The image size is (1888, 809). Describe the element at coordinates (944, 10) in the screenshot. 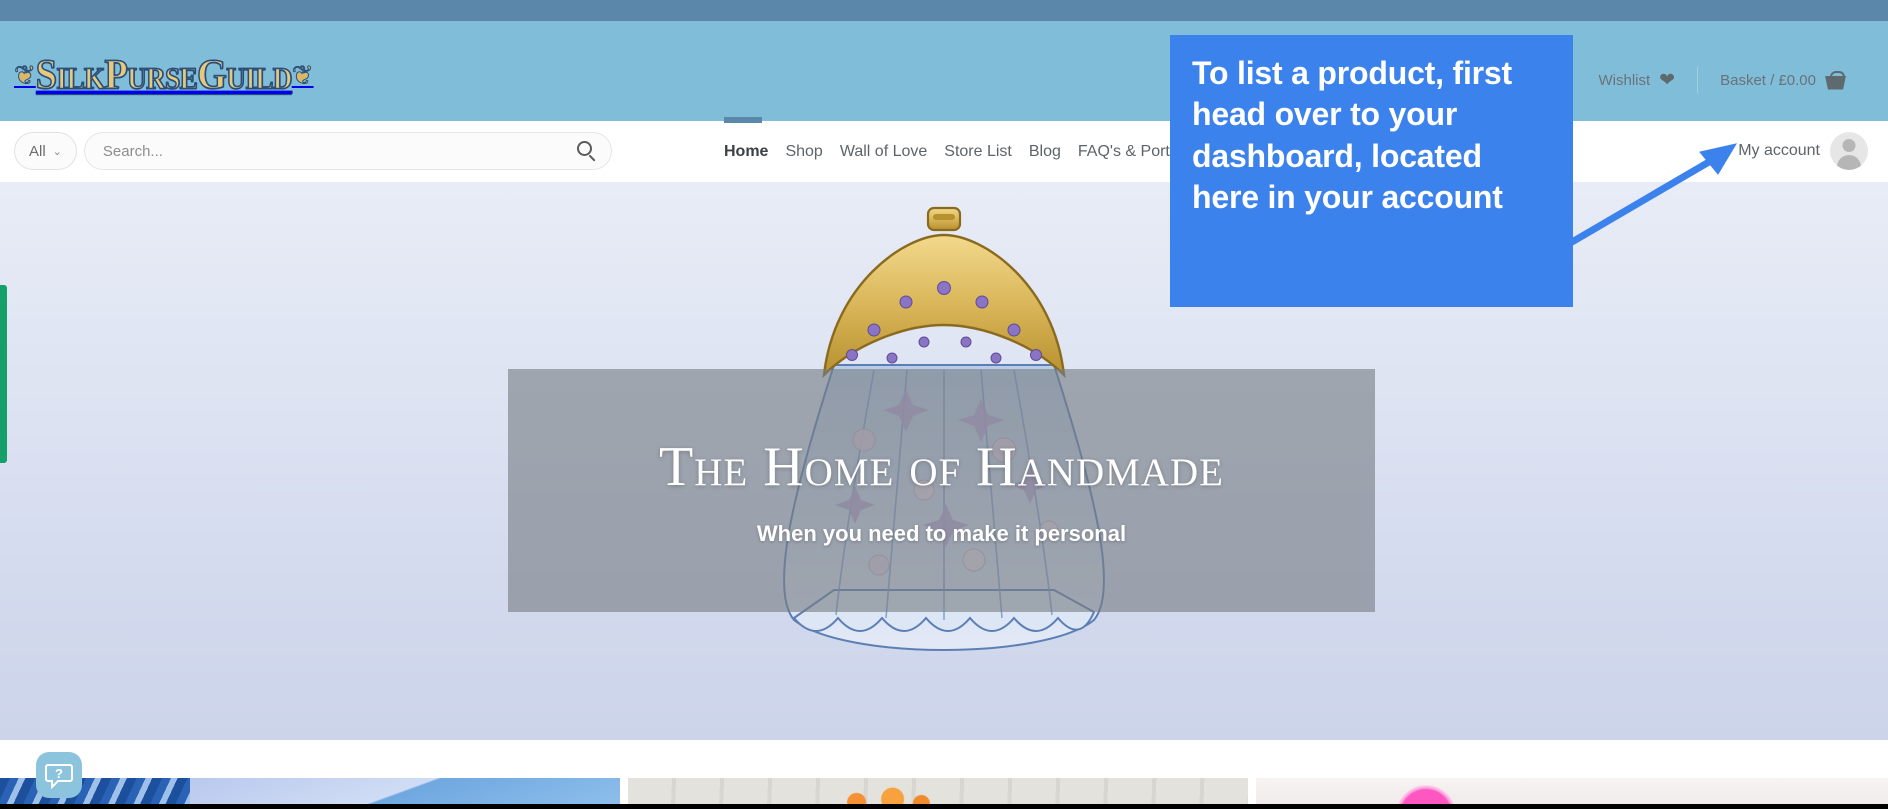

I see `top-utility-bar` at that location.